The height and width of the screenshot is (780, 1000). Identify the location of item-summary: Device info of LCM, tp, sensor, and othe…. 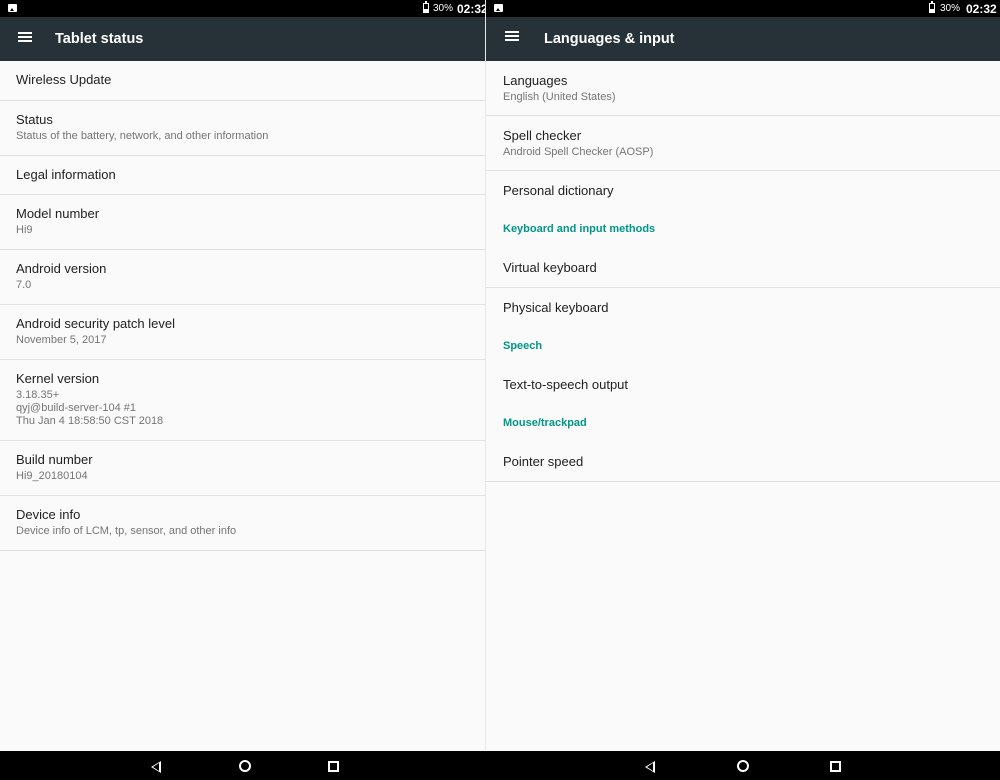
(126, 531).